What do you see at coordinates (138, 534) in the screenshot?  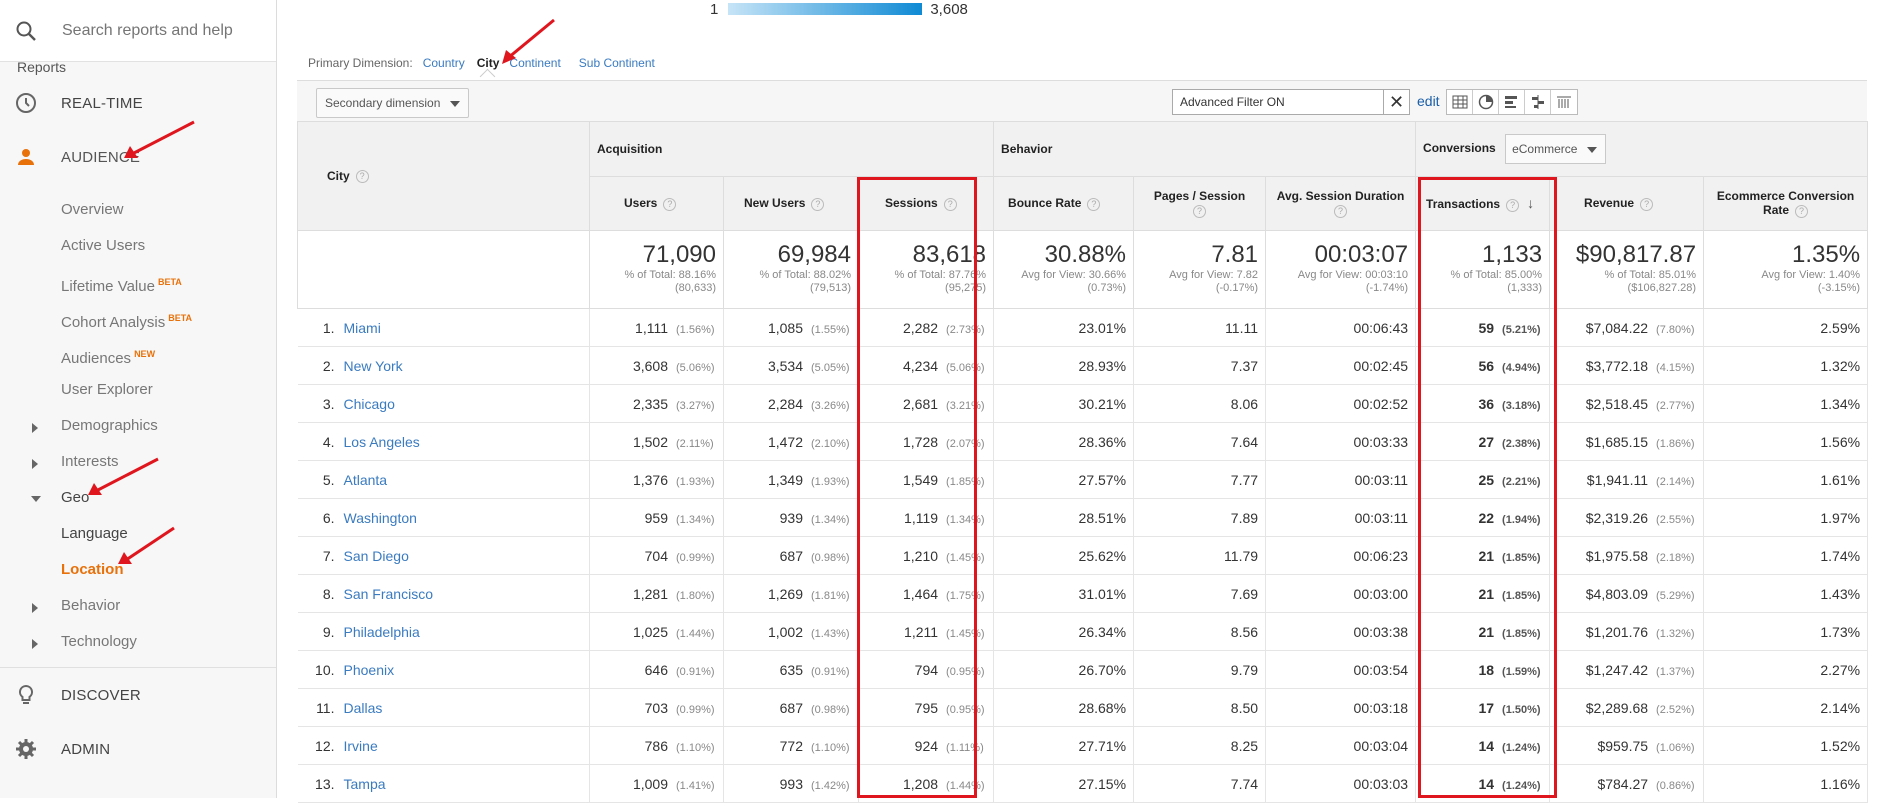 I see `sidebar-item-language: Language` at bounding box center [138, 534].